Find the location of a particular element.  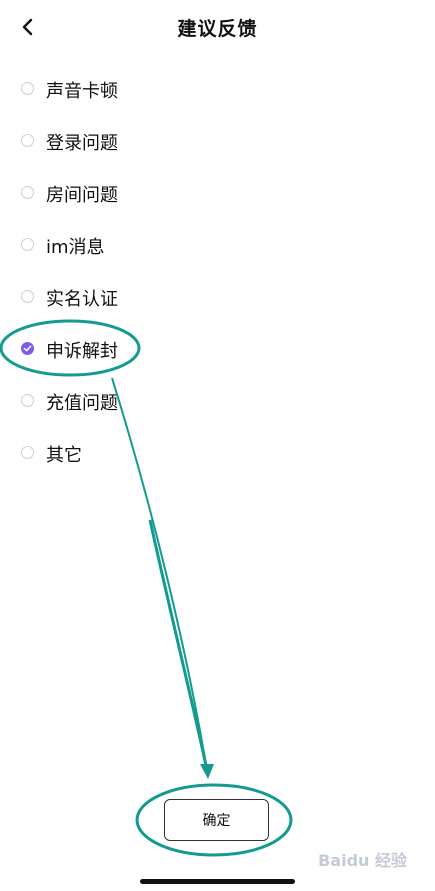

arrow-head-icon is located at coordinates (207, 771).